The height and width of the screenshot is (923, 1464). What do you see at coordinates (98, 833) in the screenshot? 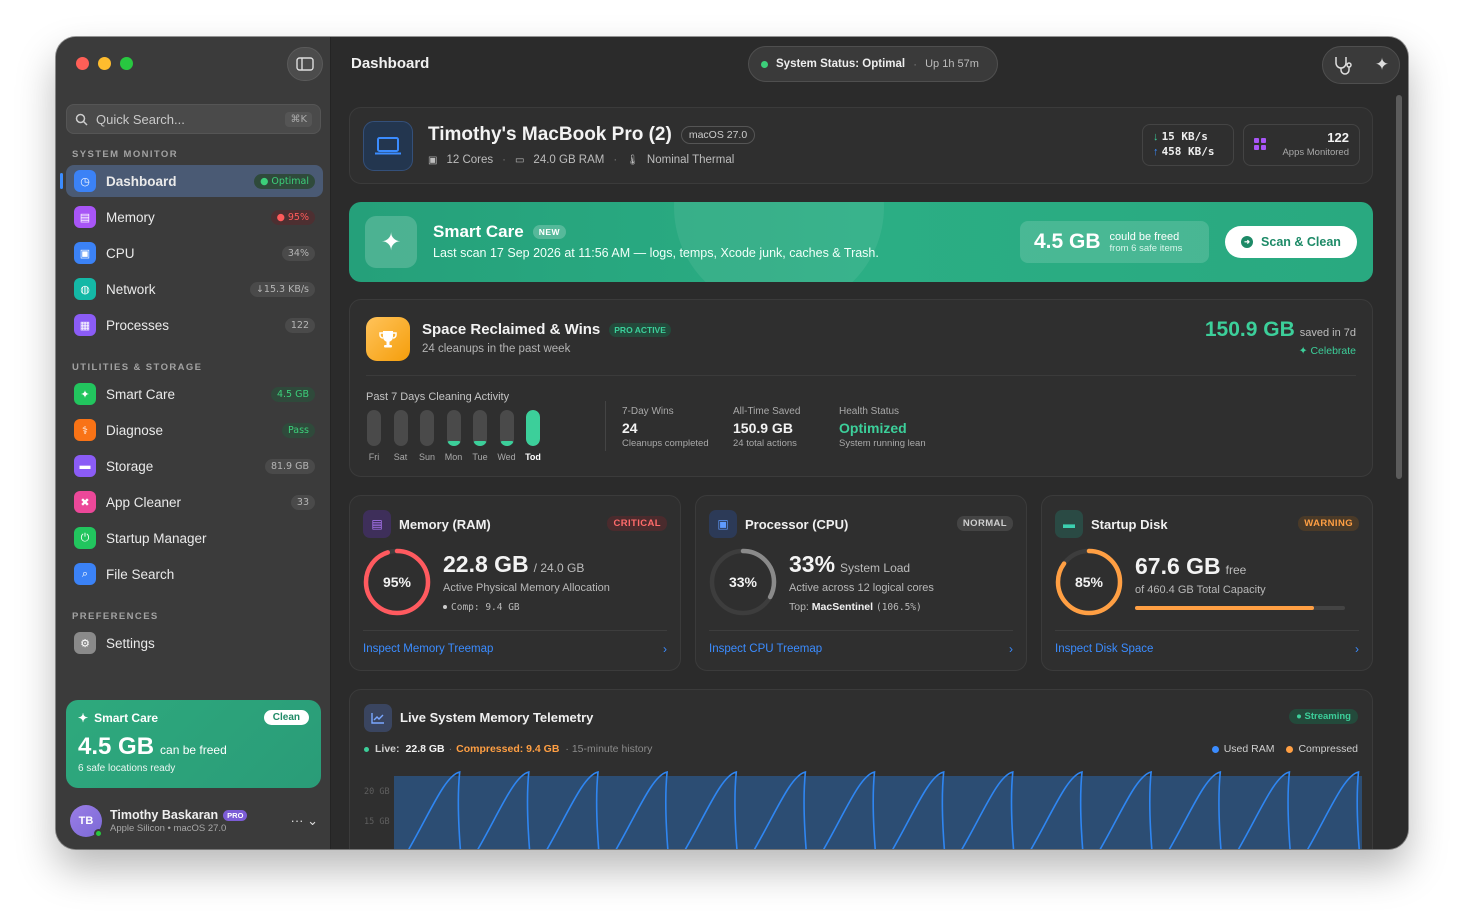
I see `online-indicator` at bounding box center [98, 833].